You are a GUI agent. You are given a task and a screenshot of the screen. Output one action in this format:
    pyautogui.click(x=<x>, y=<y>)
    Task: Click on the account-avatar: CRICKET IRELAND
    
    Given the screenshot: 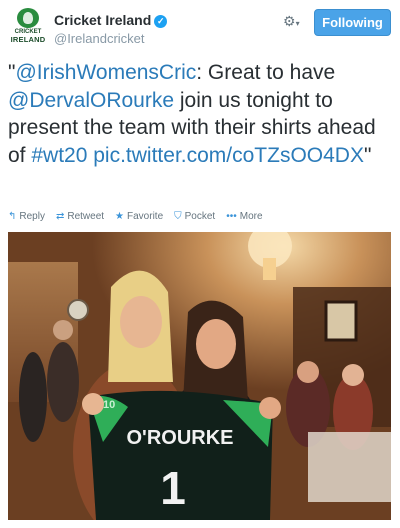 What is the action you would take?
    pyautogui.click(x=28, y=27)
    